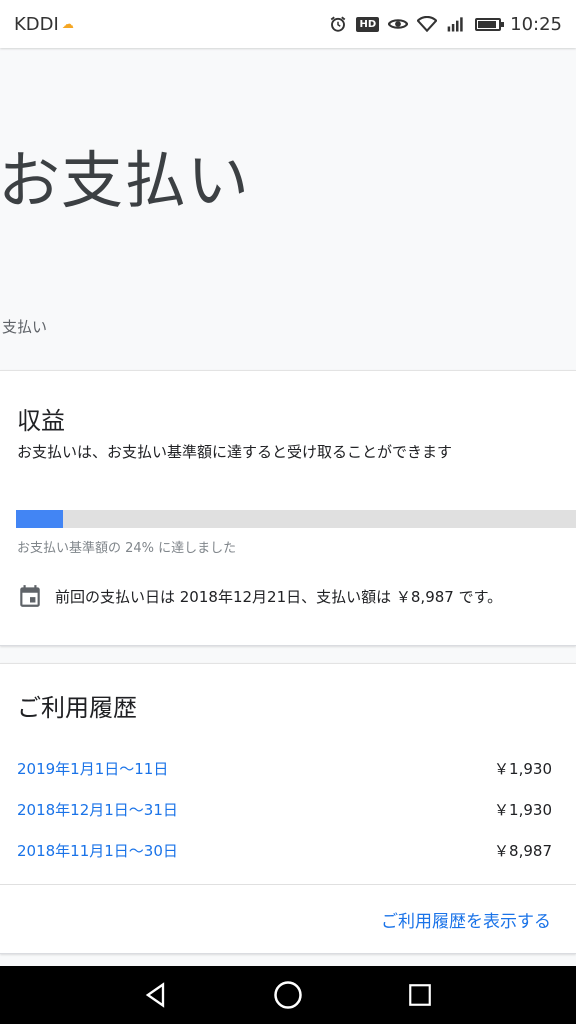  I want to click on progress-fill, so click(39, 519).